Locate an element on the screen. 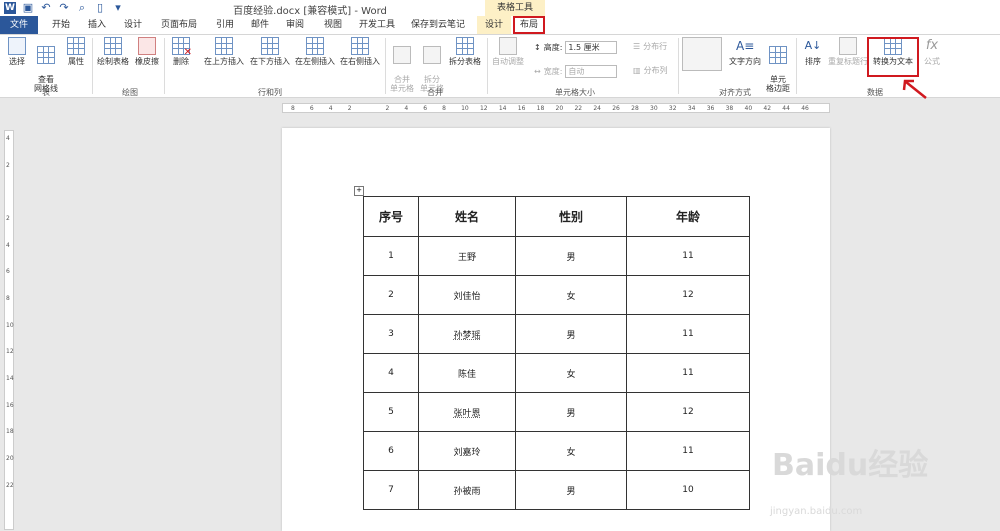 This screenshot has height=531, width=1000. view-gridlines-button: 查看 网格线 is located at coordinates (46, 65).